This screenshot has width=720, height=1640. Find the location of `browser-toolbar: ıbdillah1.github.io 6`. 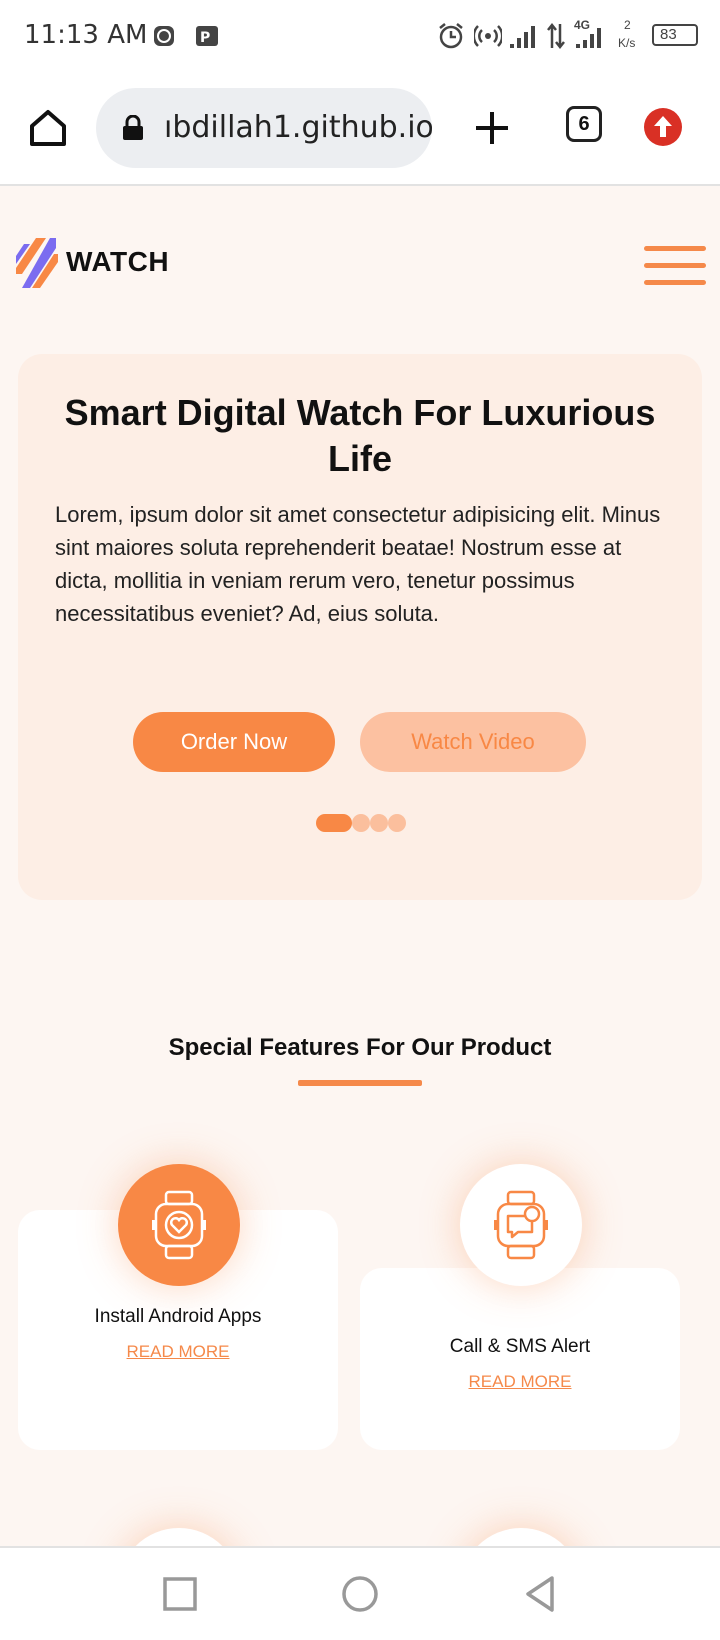

browser-toolbar: ıbdillah1.github.io 6 is located at coordinates (360, 130).